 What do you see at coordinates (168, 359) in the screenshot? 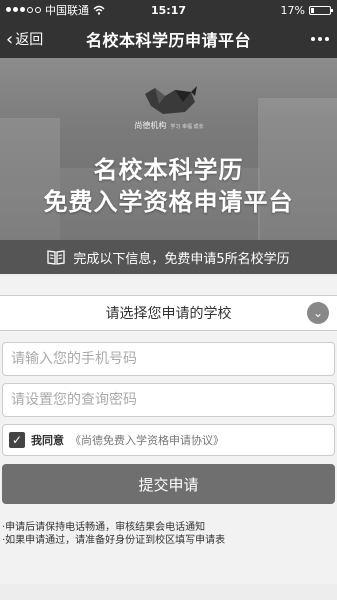
I see `phone-input` at bounding box center [168, 359].